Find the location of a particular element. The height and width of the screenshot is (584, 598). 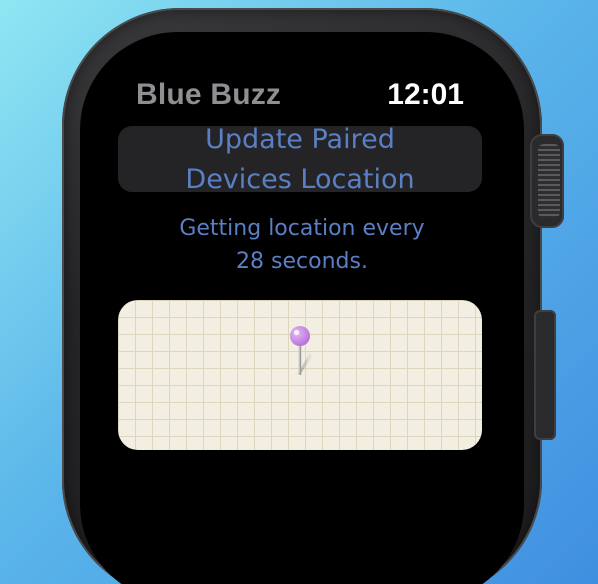

app-title: Blue Buzz is located at coordinates (209, 94).